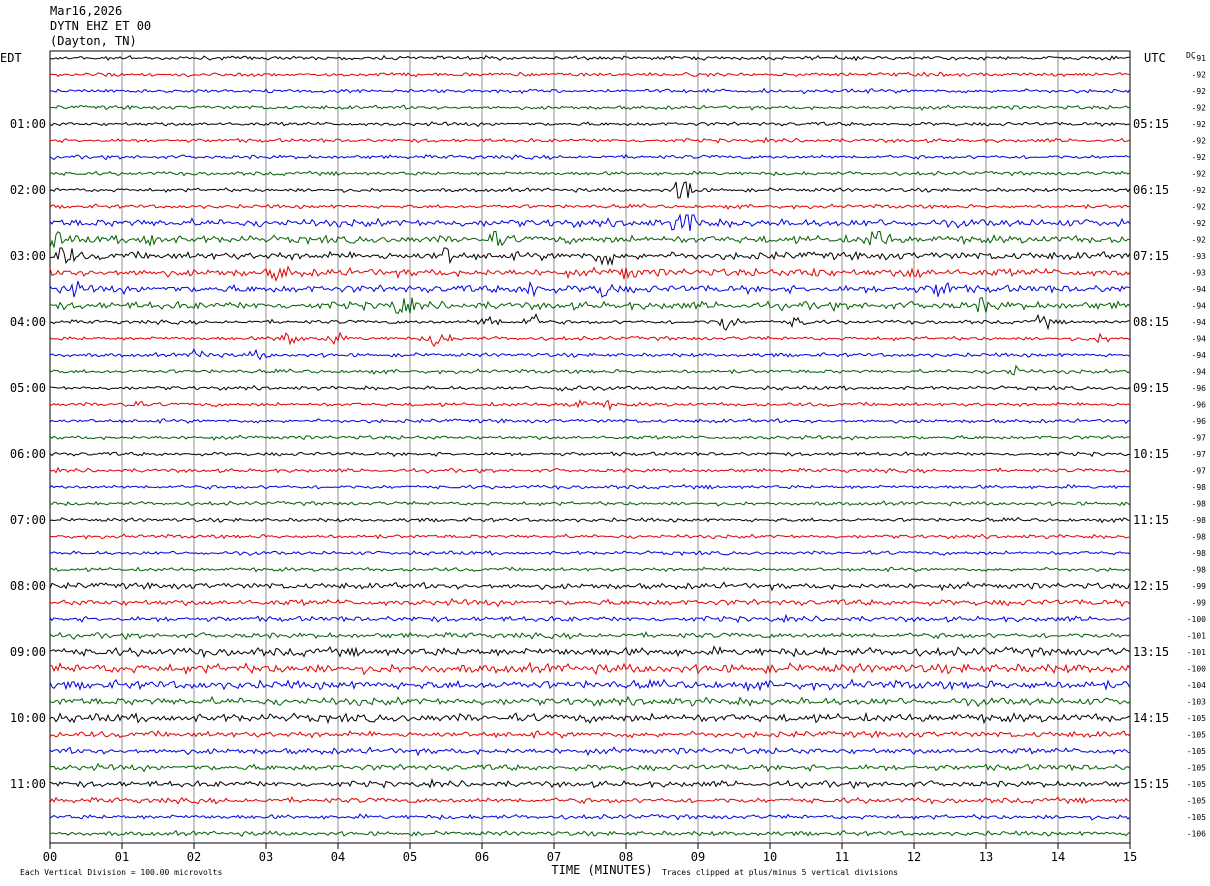 The image size is (1210, 886). Describe the element at coordinates (266, 857) in the screenshot. I see `x-tick-label: 03` at that location.